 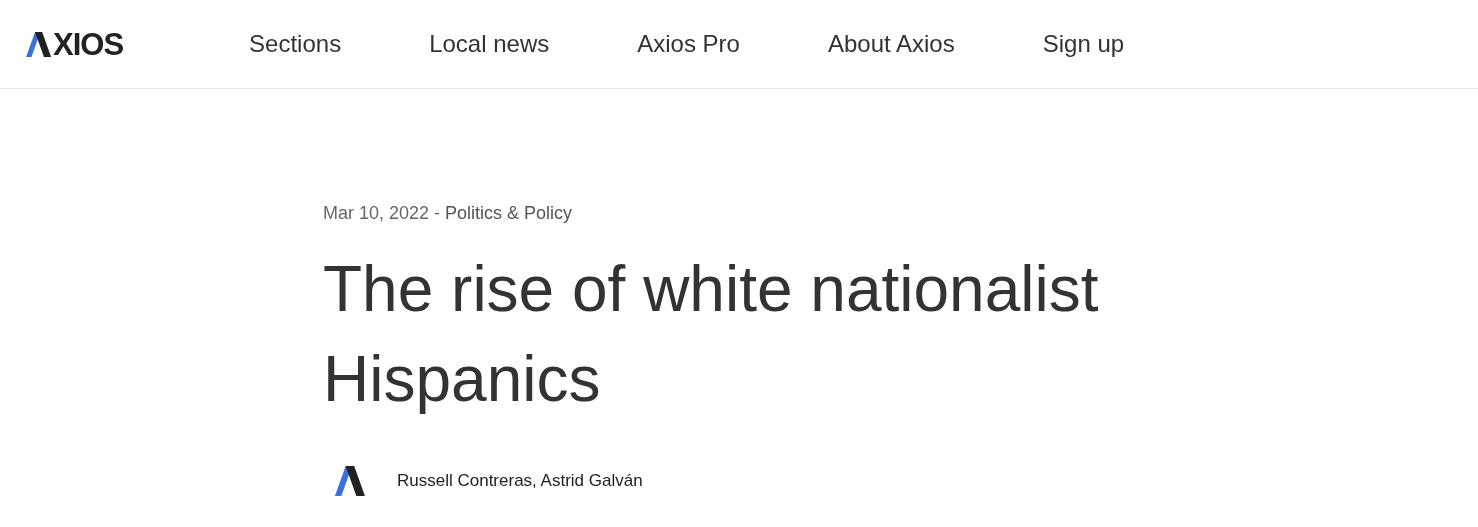 I want to click on nav-link: Axios Pro, so click(x=688, y=44).